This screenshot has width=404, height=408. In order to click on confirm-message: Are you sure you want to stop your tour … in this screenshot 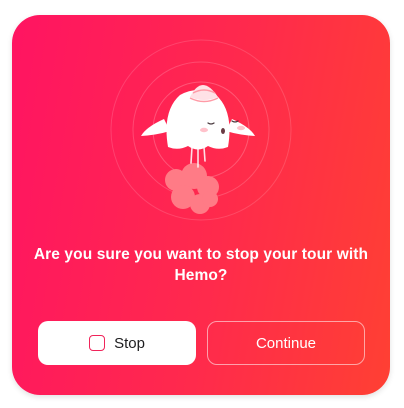, I will do `click(201, 265)`.